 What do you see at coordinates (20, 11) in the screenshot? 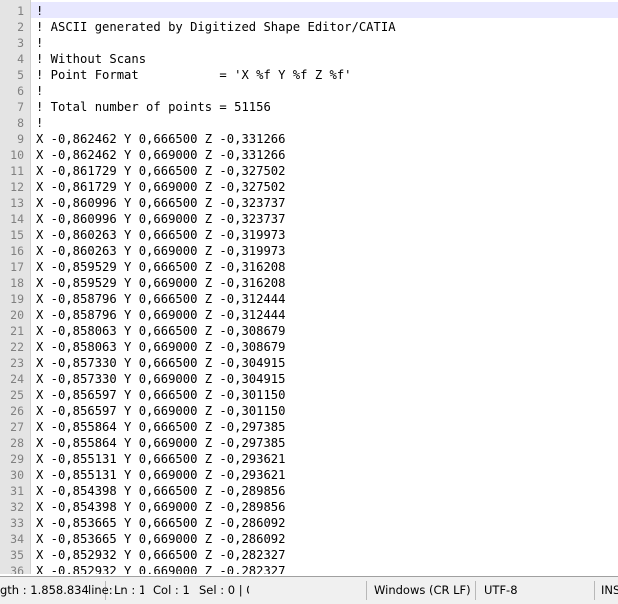
I see `line-number: 1` at bounding box center [20, 11].